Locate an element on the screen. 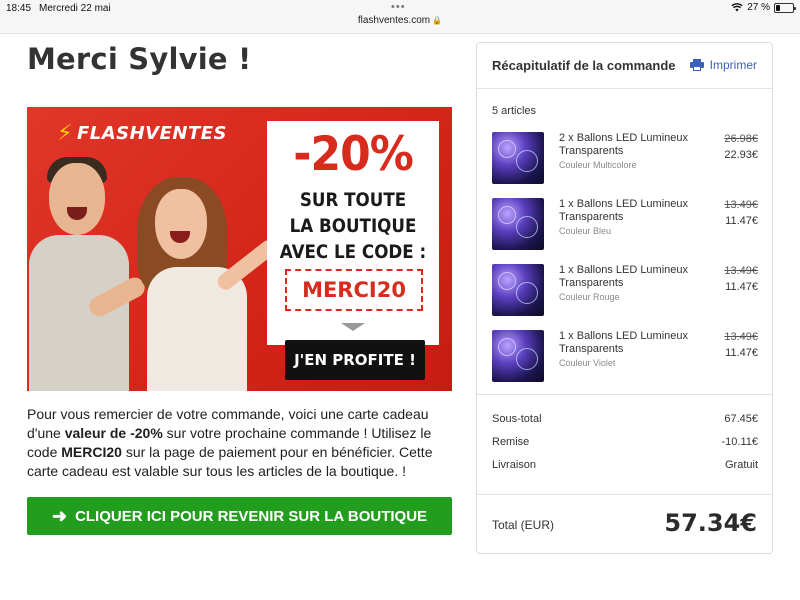 The image size is (800, 600). promo-line-2: LA BOUTIQUE is located at coordinates (353, 226).